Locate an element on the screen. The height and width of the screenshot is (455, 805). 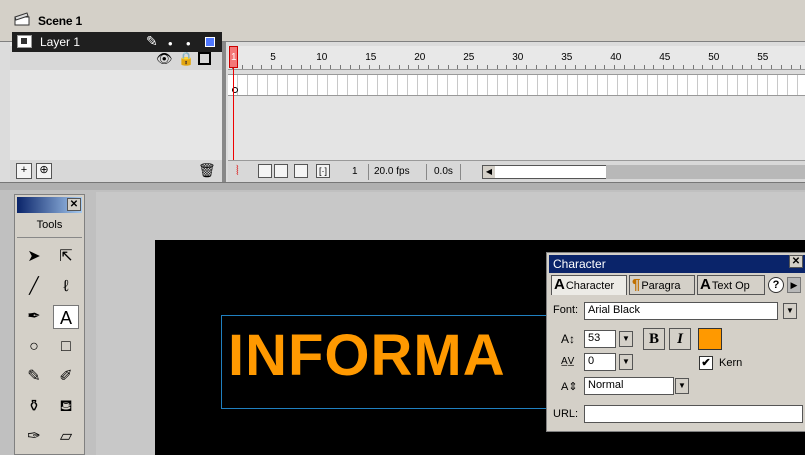
timeline-scroll-thumb is located at coordinates (705, 172).